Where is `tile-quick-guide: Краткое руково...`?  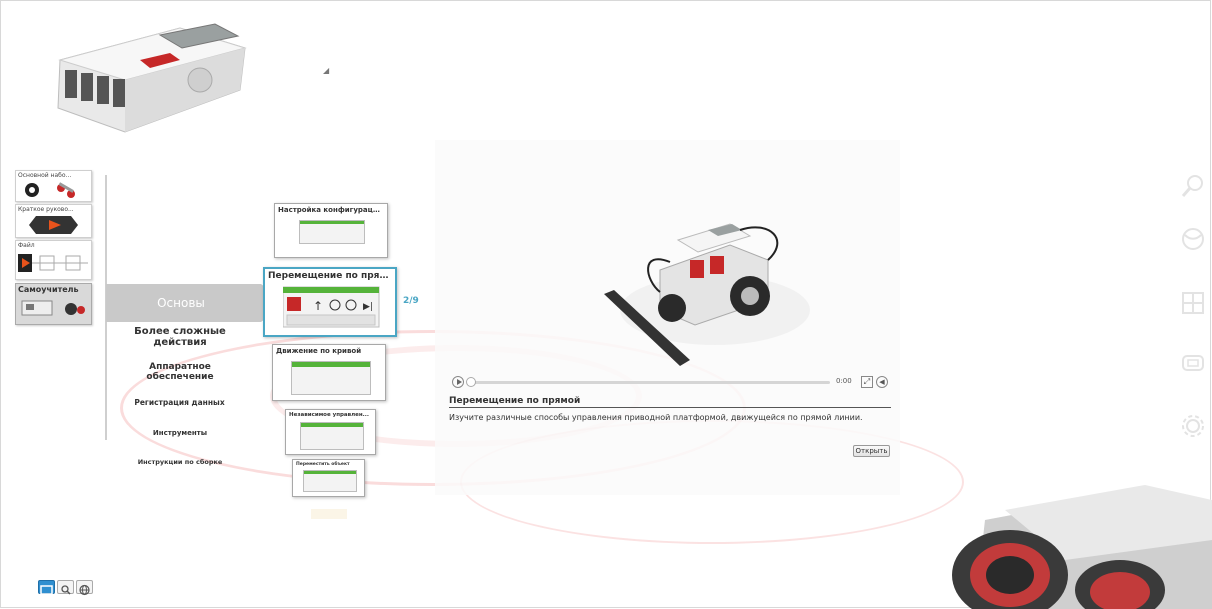
tile-quick-guide: Краткое руково... is located at coordinates (53, 221).